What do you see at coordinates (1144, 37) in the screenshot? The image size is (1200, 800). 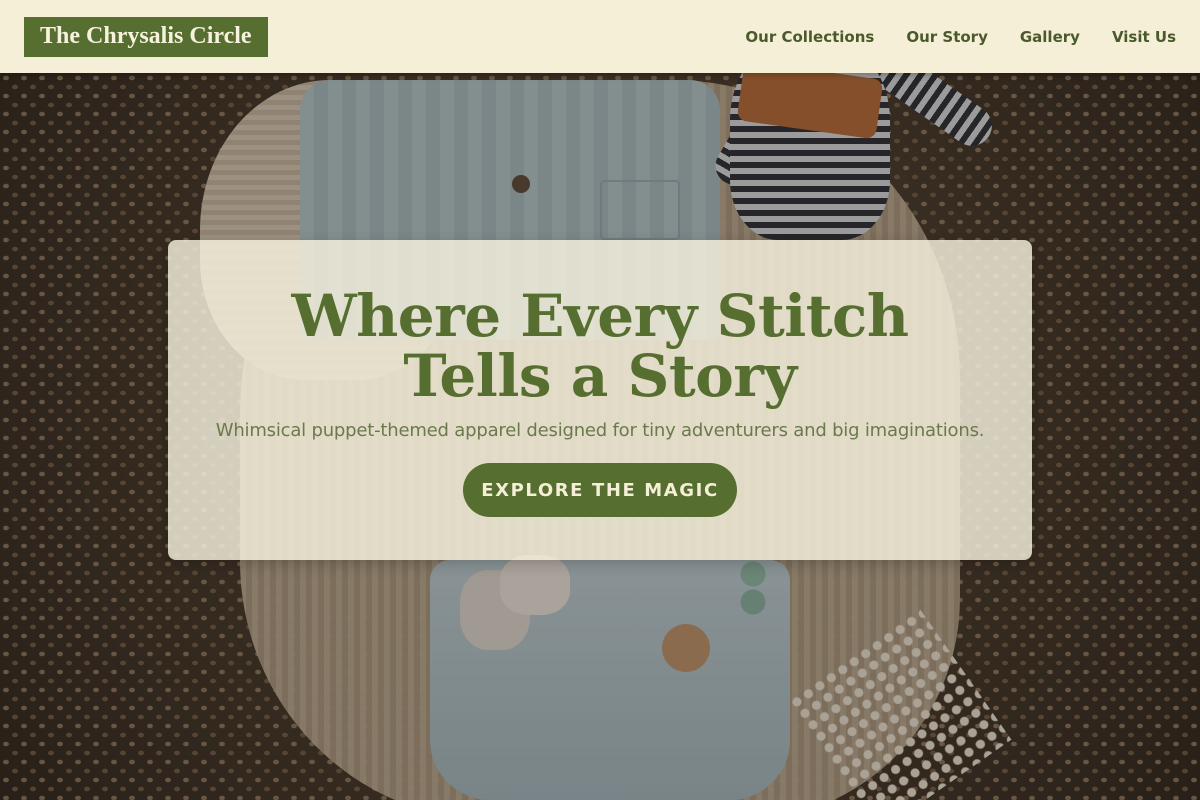 I see `nav-link-visit-us: Visit Us` at bounding box center [1144, 37].